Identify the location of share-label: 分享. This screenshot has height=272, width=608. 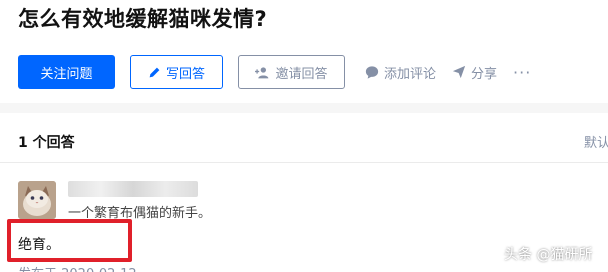
(484, 74).